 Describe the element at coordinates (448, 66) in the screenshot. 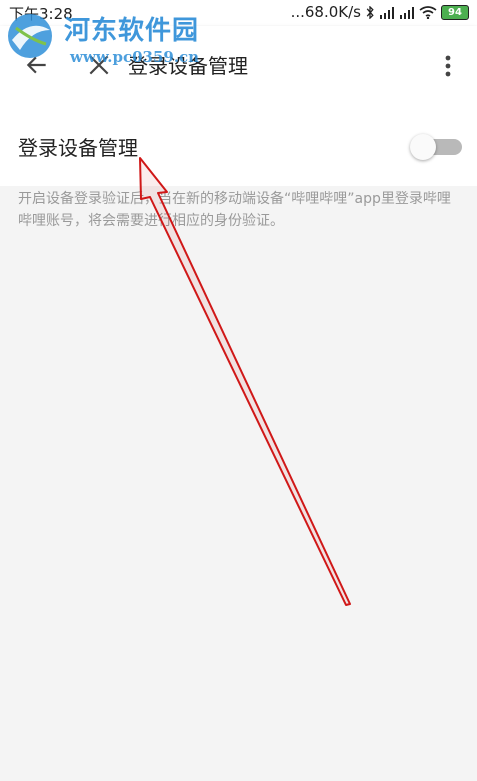

I see `more-vert-icon` at that location.